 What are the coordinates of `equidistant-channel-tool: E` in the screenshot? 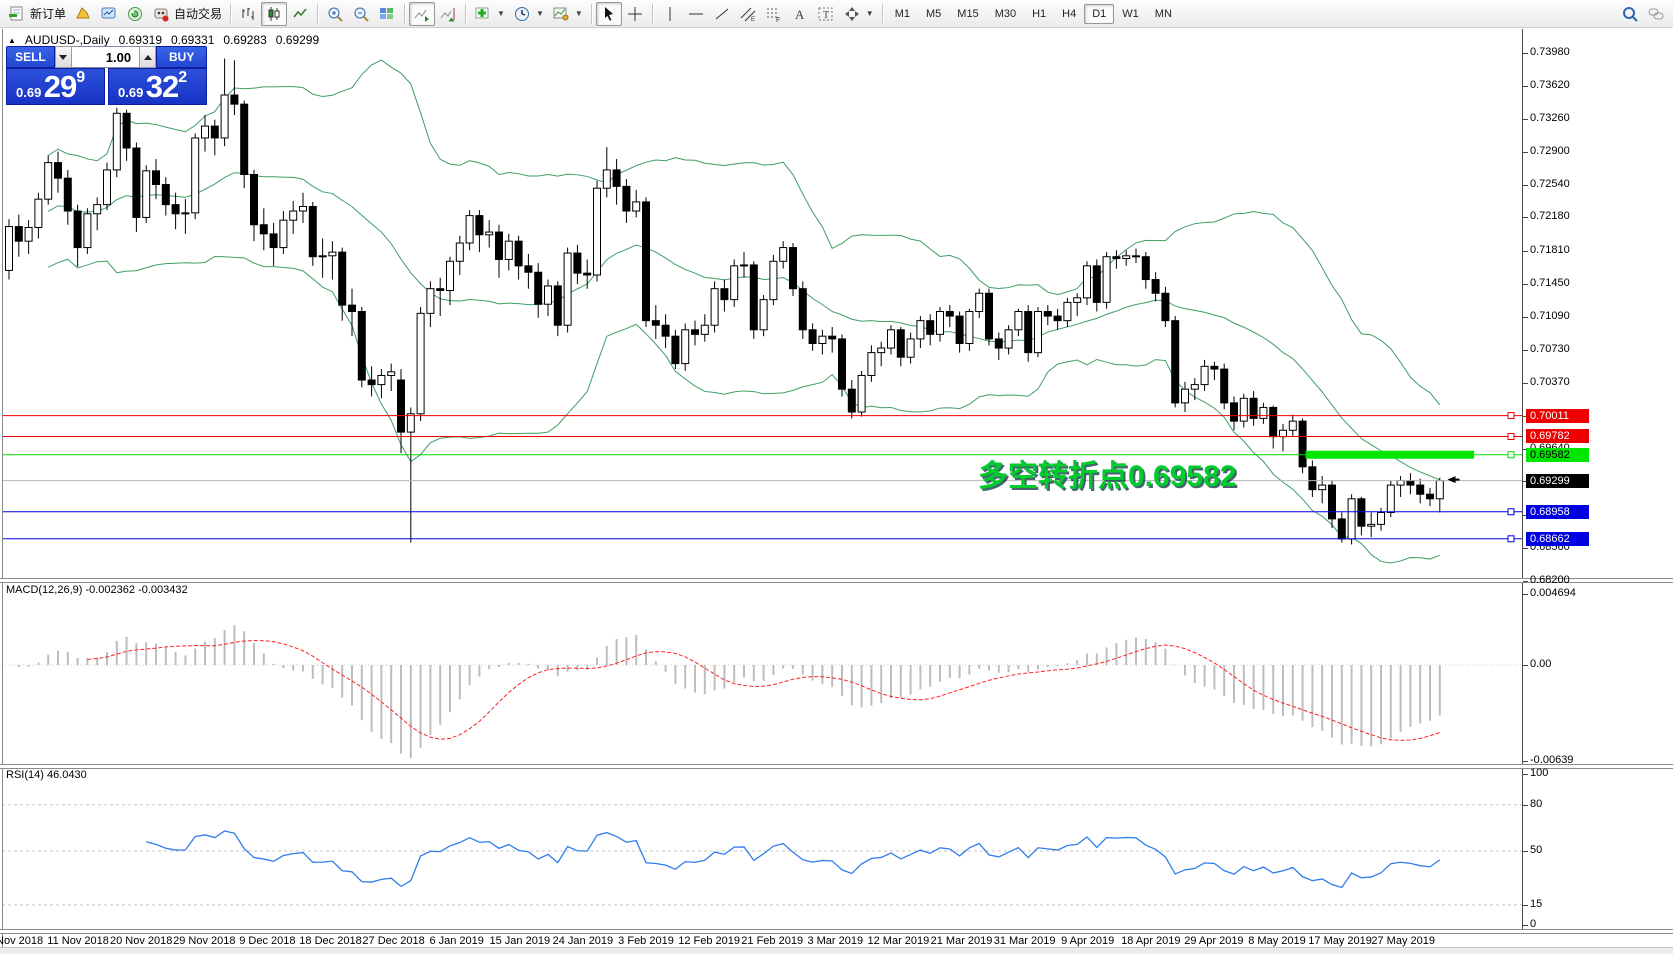 It's located at (748, 14).